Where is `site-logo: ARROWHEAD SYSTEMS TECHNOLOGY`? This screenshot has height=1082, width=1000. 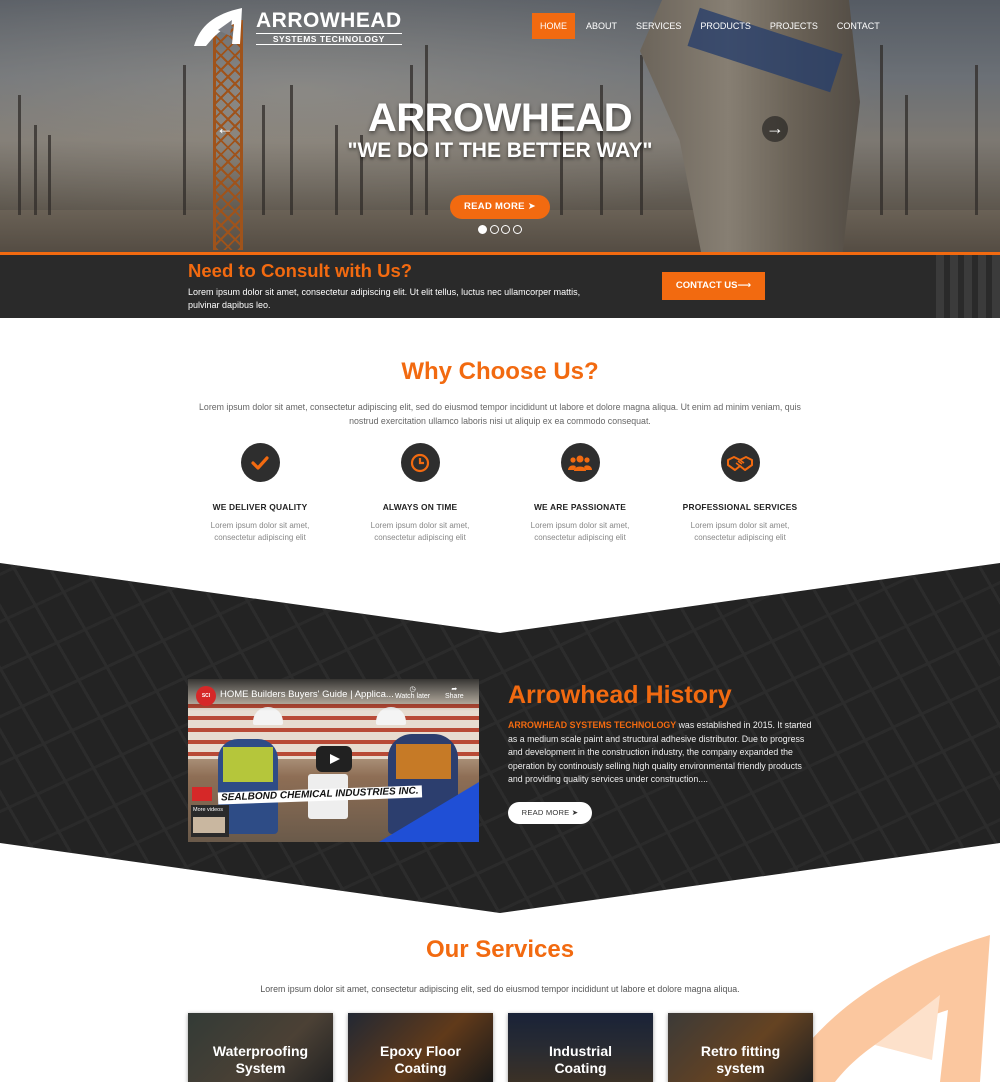
site-logo: ARROWHEAD SYSTEMS TECHNOLOGY is located at coordinates (297, 27).